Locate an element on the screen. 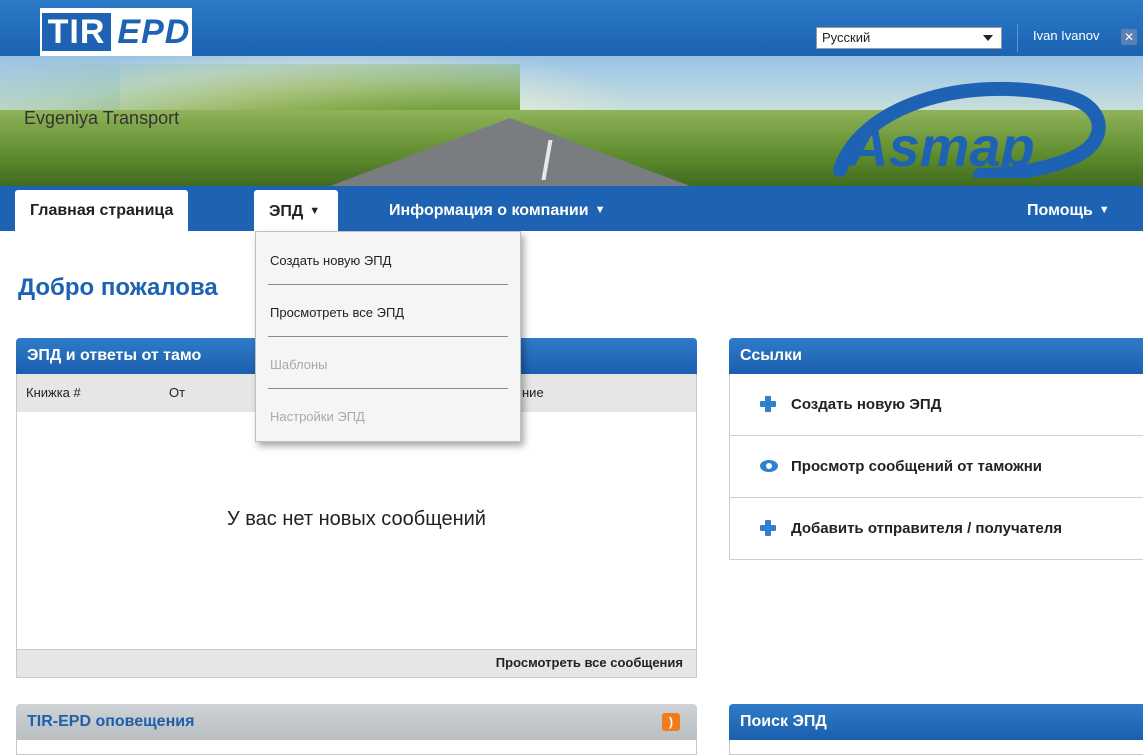 This screenshot has height=755, width=1143. tir-epd-logo: TIR EPD is located at coordinates (116, 32).